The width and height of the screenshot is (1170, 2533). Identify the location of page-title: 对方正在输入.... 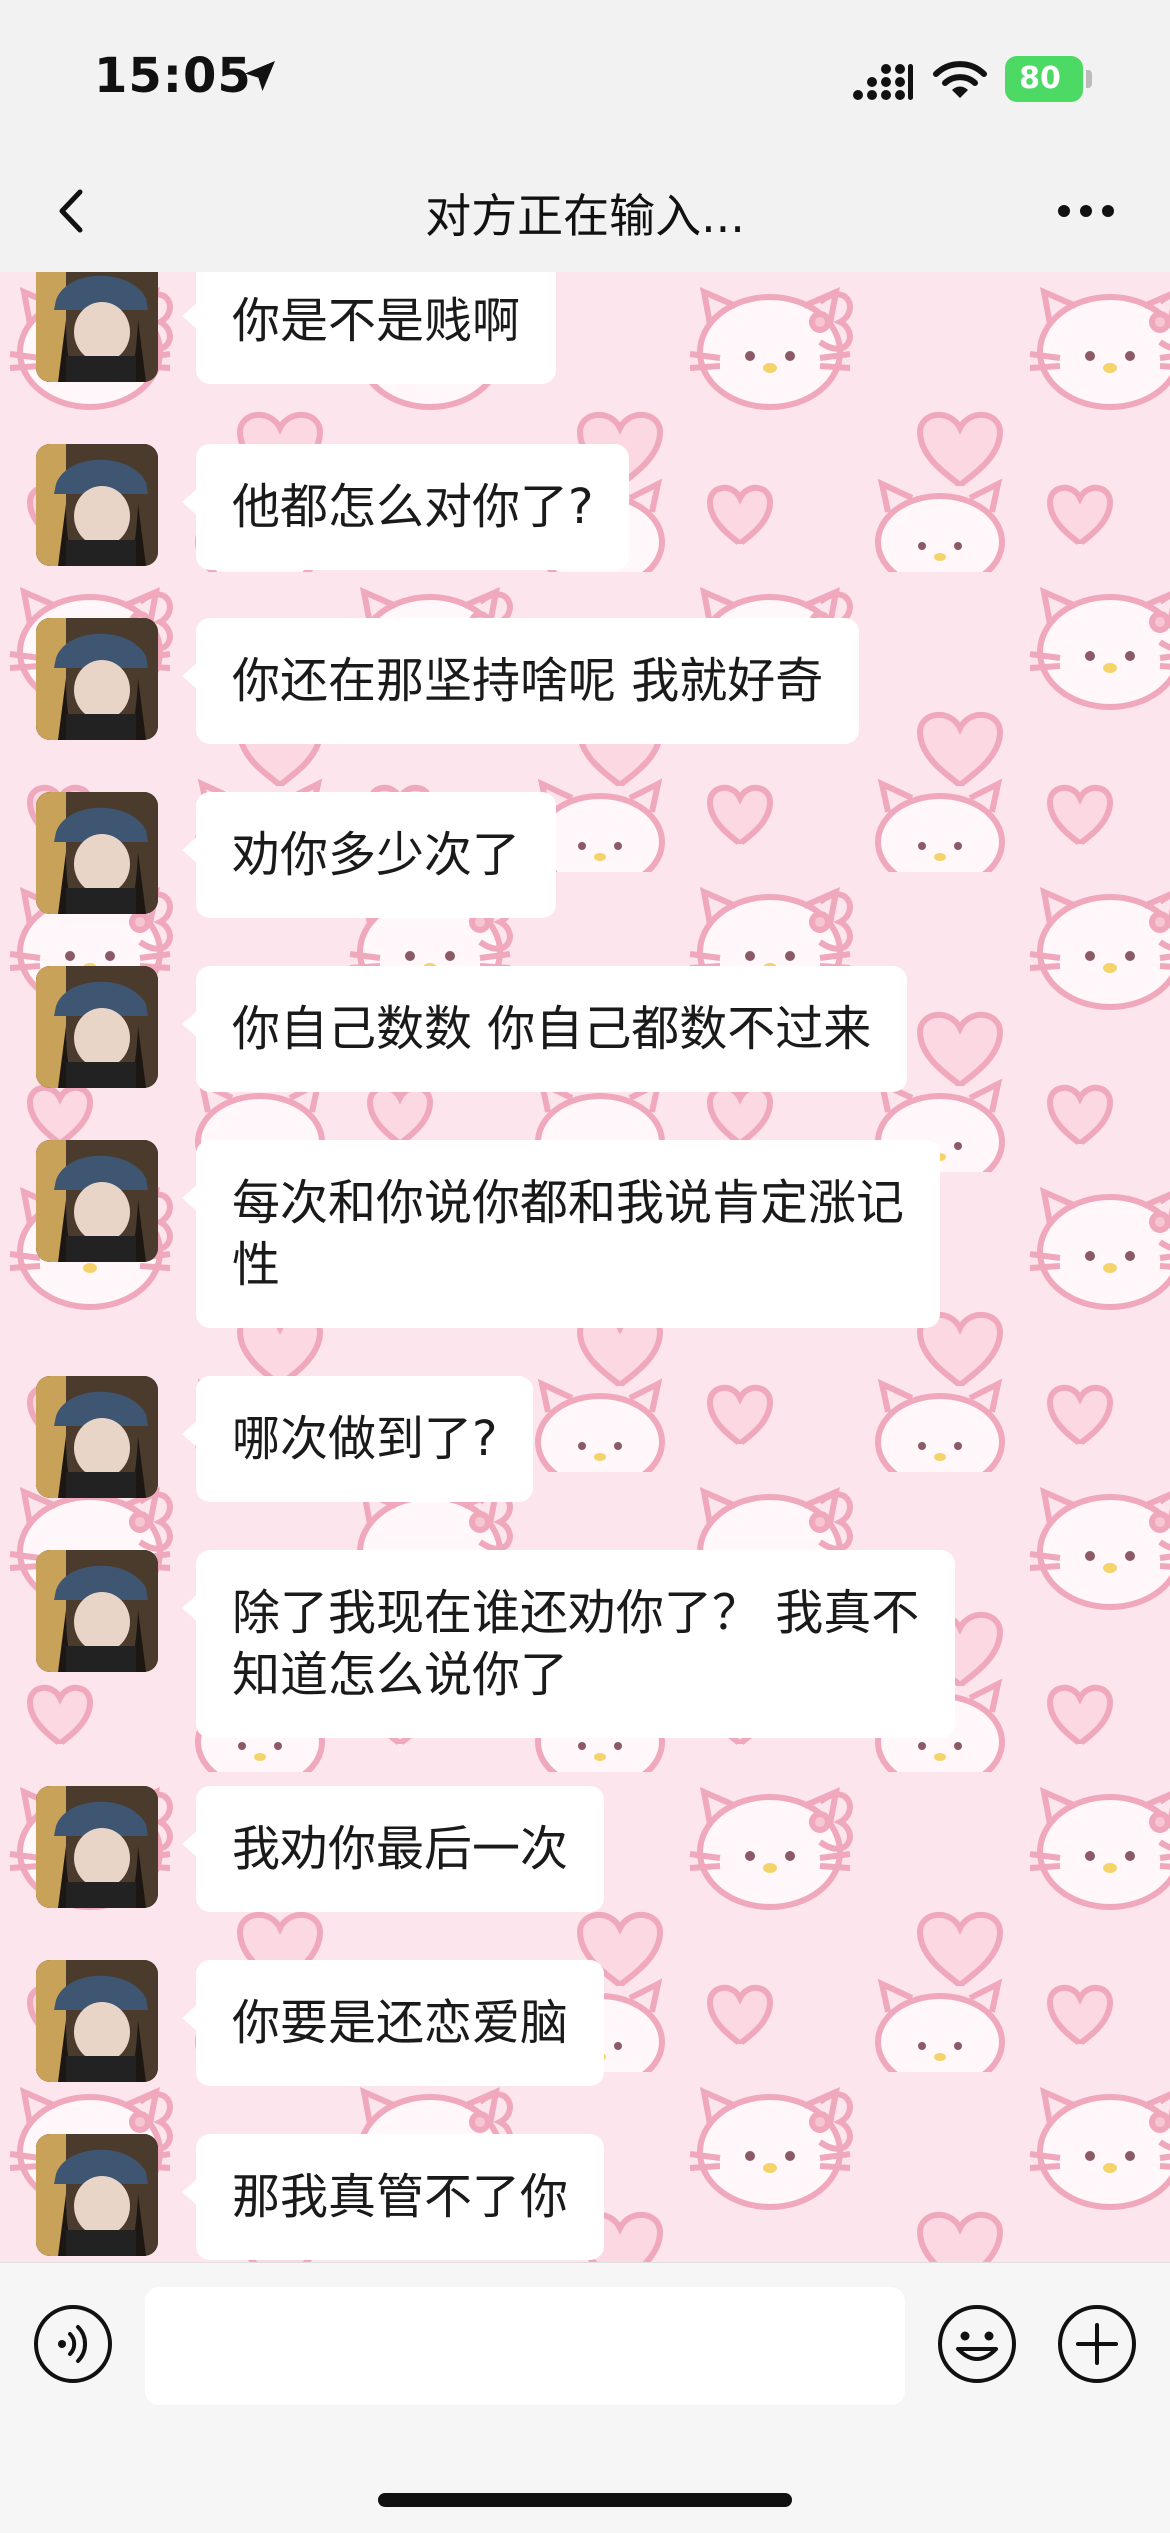
(585, 216).